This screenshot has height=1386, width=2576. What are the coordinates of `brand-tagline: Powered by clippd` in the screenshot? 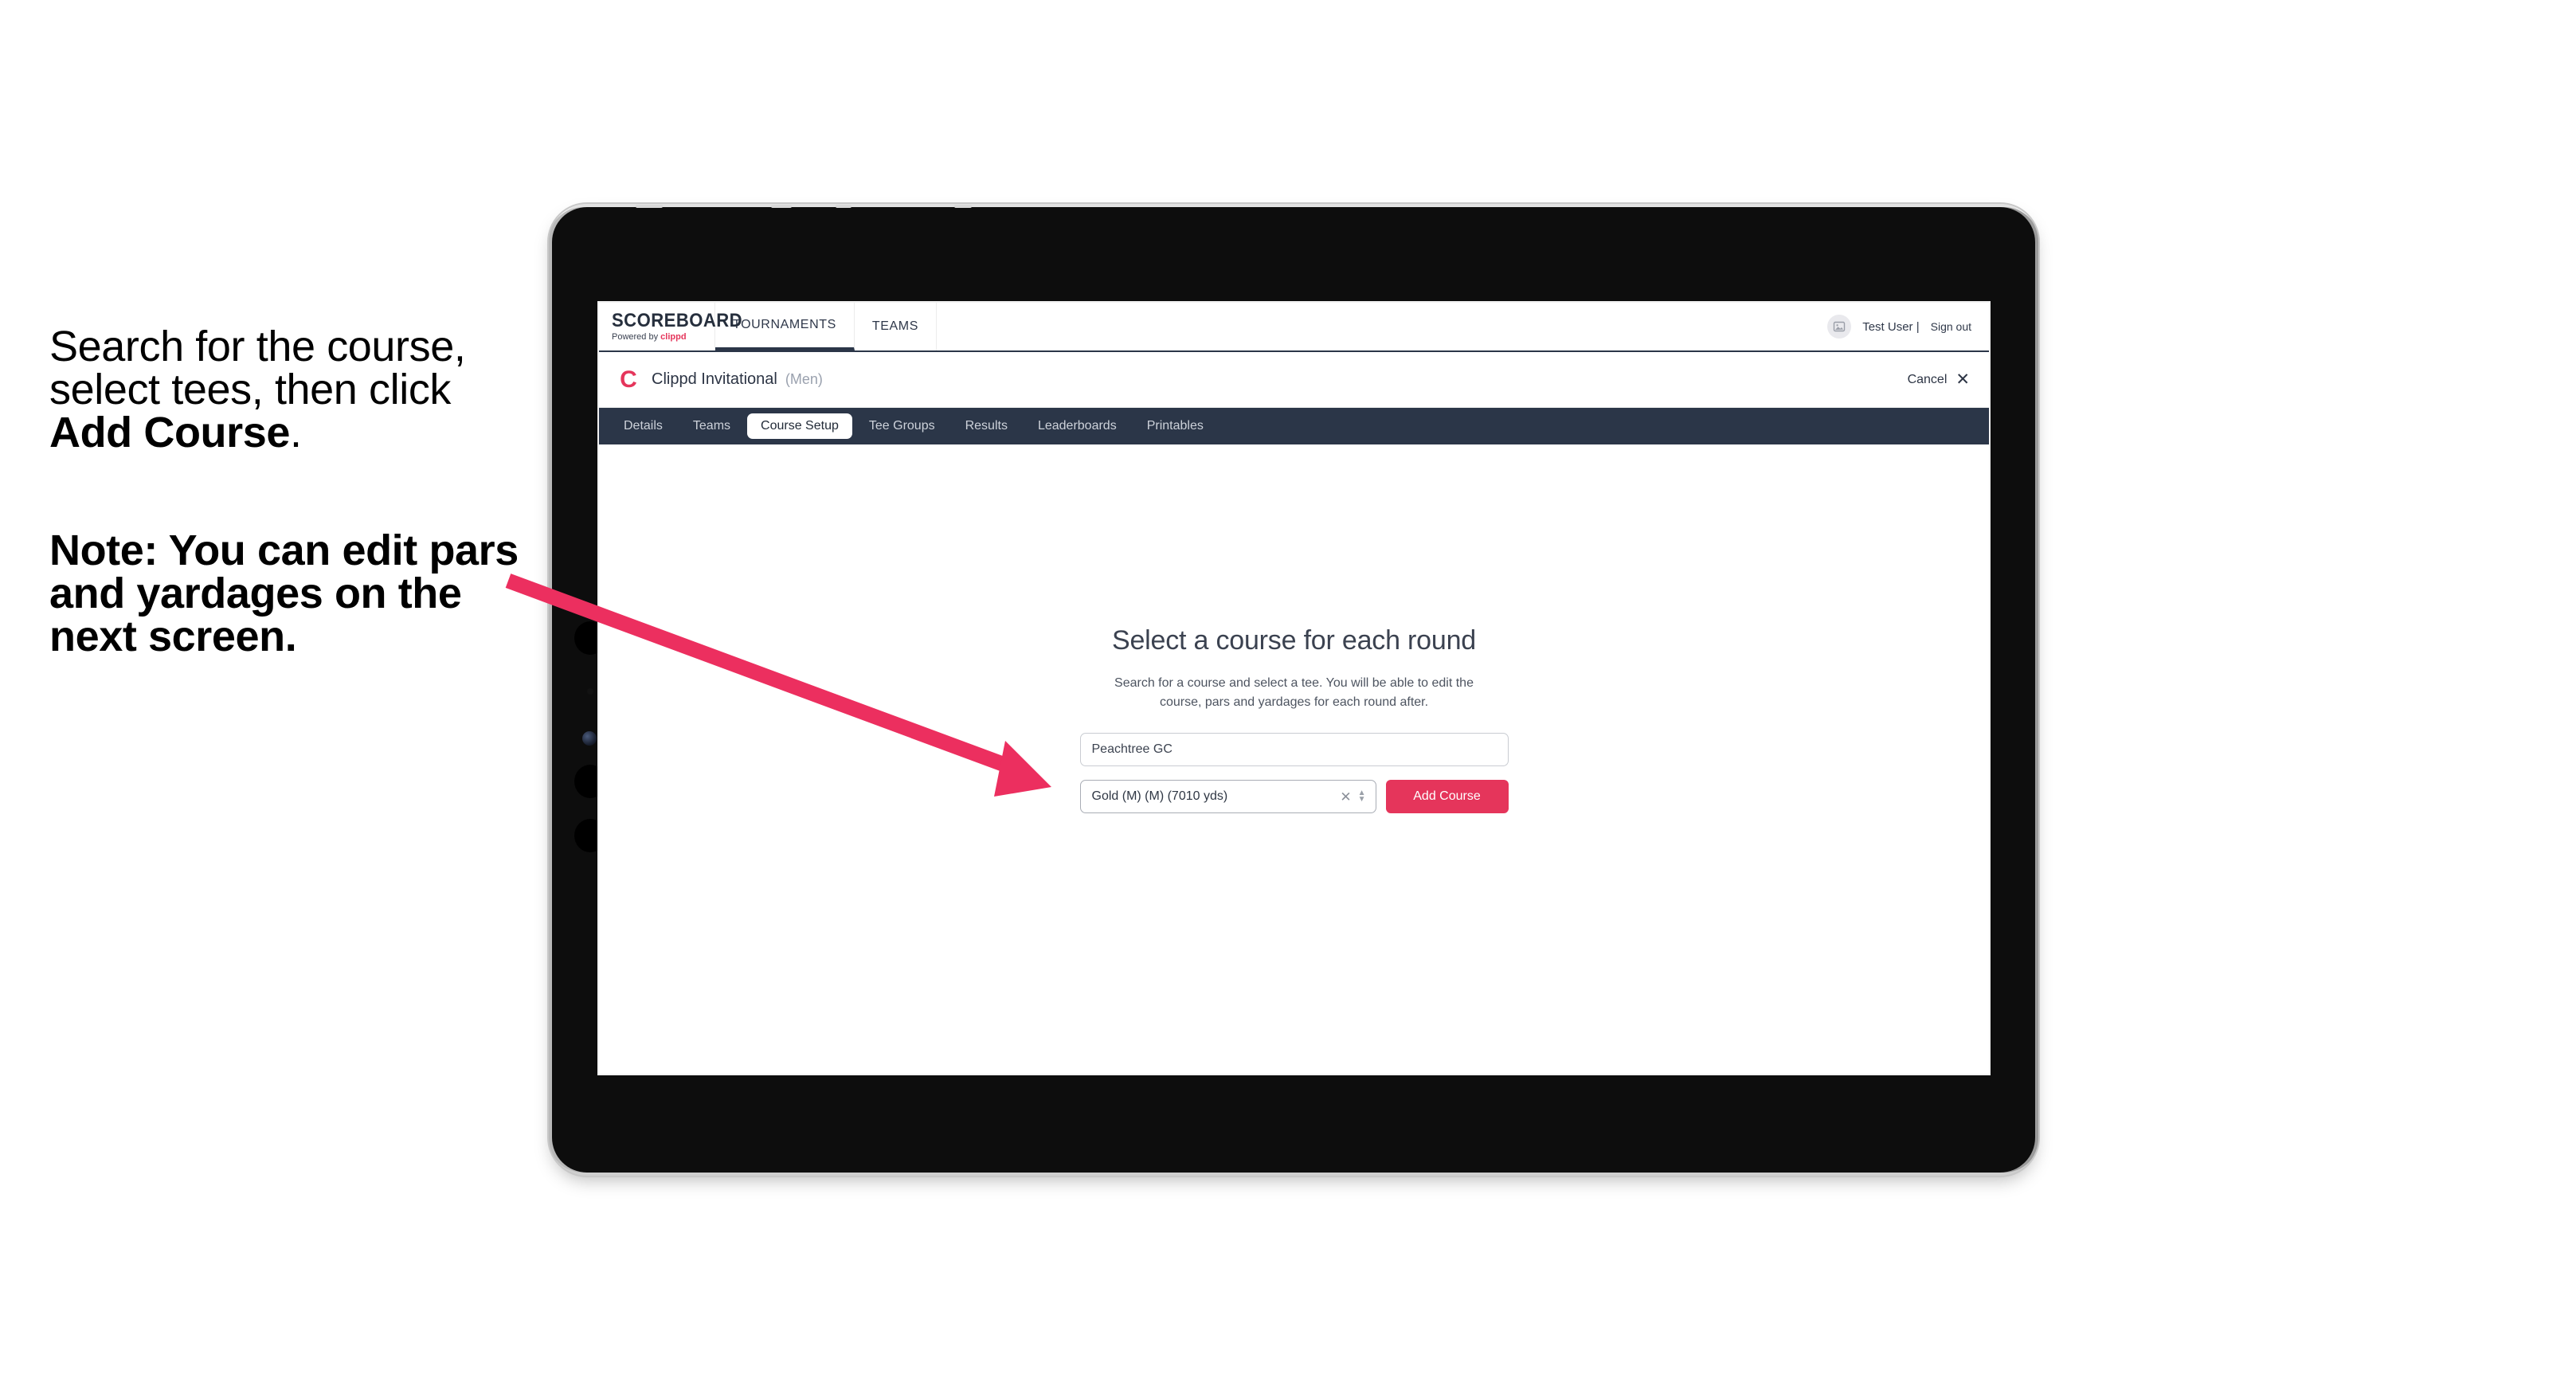 It's located at (663, 337).